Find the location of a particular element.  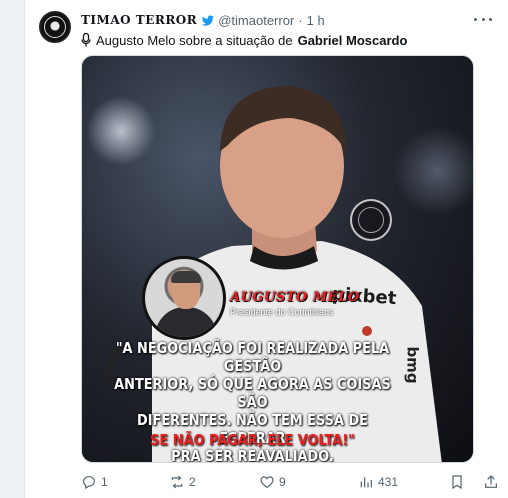

timestamp: 1 h is located at coordinates (316, 20).